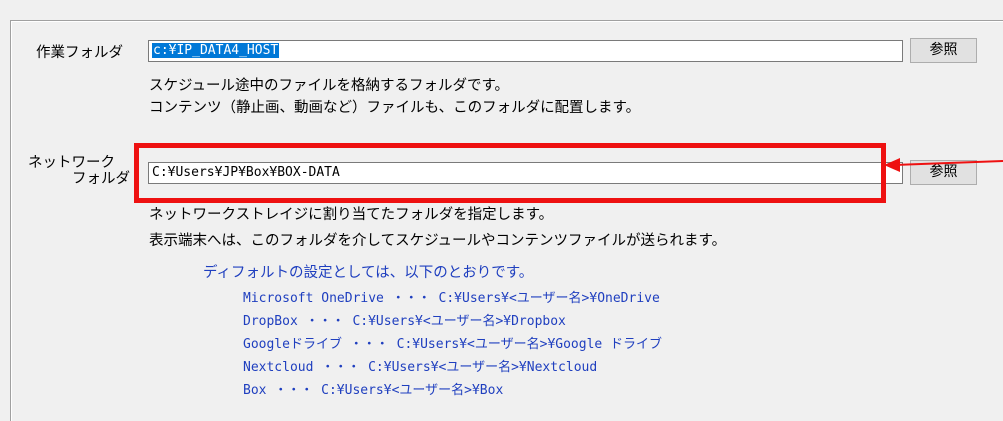 The image size is (1003, 421). Describe the element at coordinates (943, 165) in the screenshot. I see `pointer-arrow-icon` at that location.